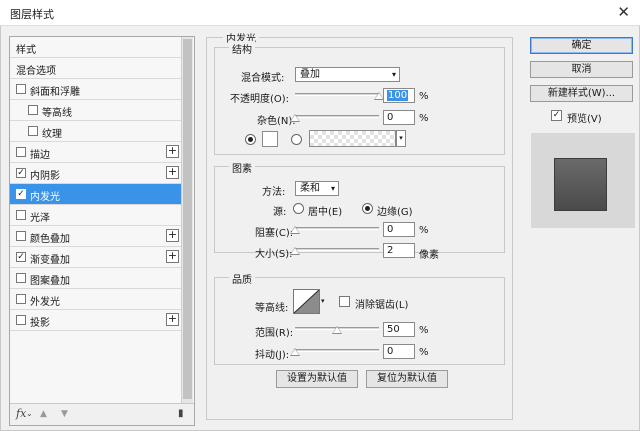 The width and height of the screenshot is (640, 431). I want to click on style-preview, so click(583, 180).